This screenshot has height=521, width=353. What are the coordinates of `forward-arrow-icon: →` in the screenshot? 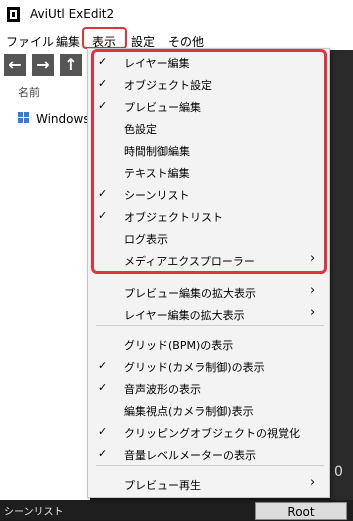 It's located at (43, 65).